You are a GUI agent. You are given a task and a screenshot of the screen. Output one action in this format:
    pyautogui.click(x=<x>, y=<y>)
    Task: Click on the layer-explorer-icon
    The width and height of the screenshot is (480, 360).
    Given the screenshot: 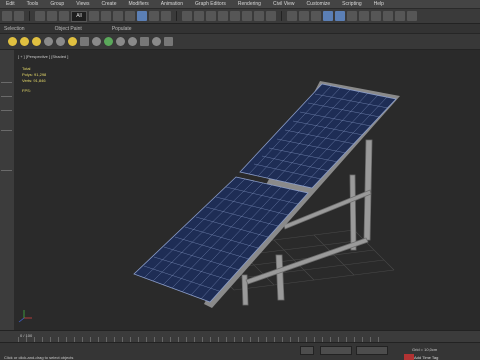 What is the action you would take?
    pyautogui.click(x=328, y=16)
    